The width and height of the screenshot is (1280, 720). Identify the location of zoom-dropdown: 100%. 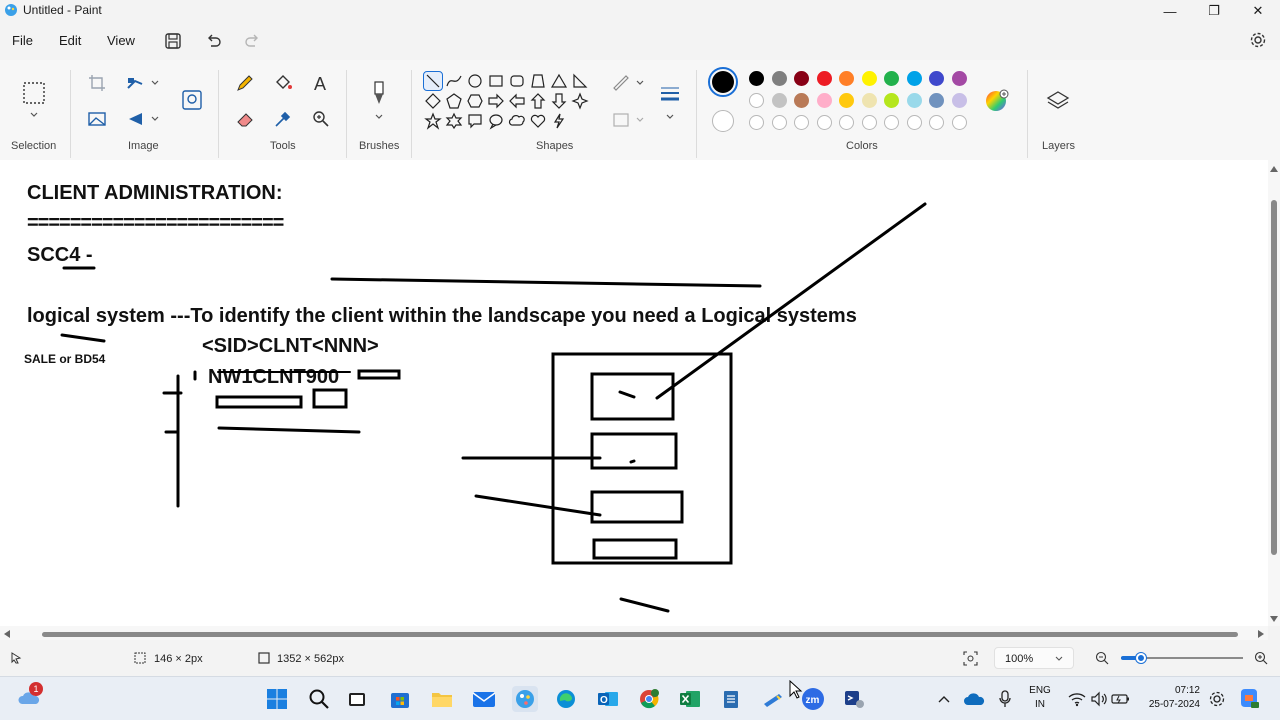
(1034, 658).